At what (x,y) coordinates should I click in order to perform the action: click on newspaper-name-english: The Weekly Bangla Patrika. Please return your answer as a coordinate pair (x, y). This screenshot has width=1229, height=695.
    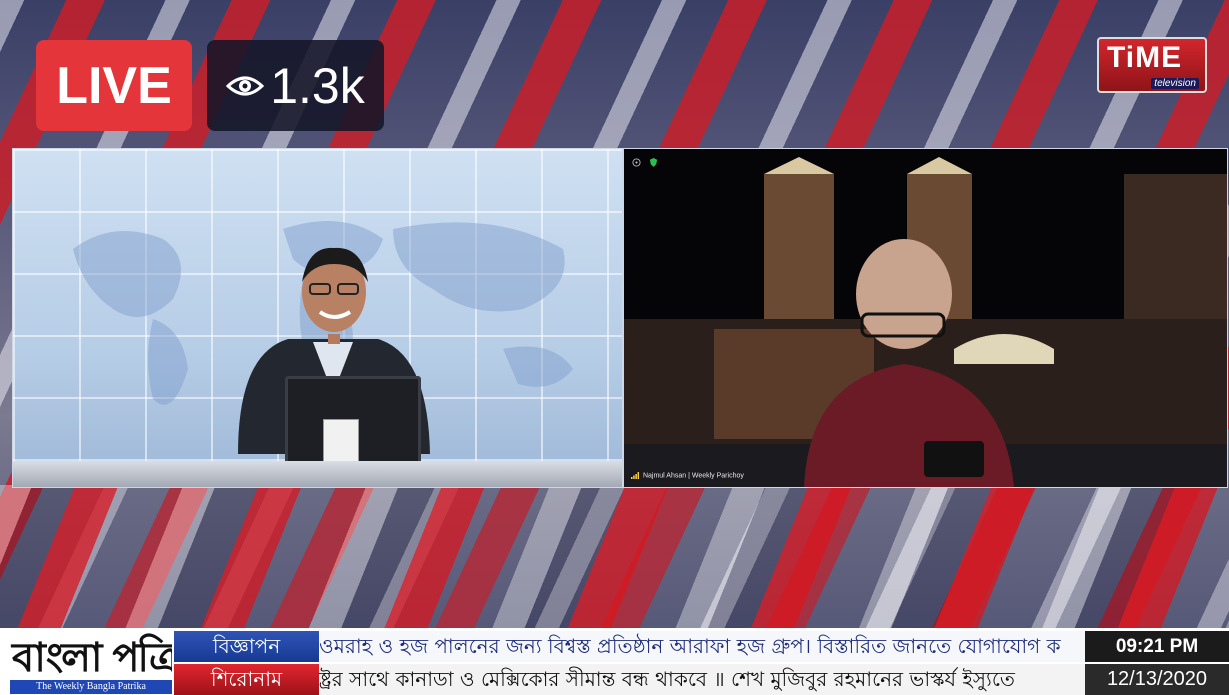
    Looking at the image, I should click on (91, 687).